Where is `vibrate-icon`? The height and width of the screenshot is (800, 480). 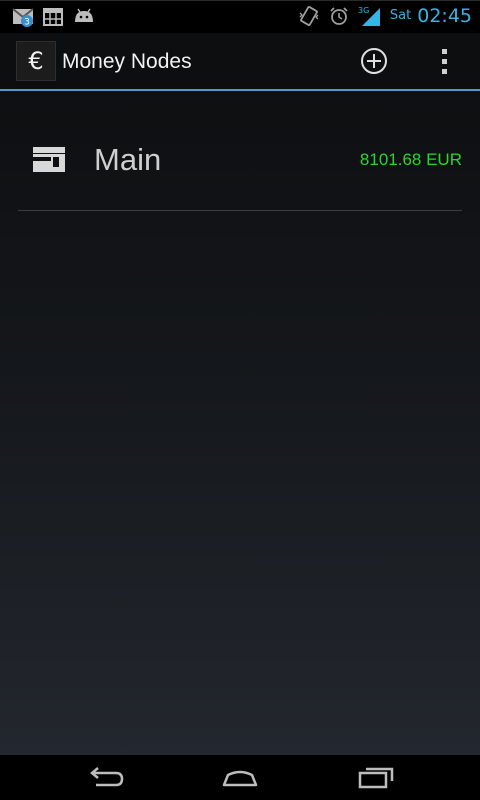 vibrate-icon is located at coordinates (309, 16).